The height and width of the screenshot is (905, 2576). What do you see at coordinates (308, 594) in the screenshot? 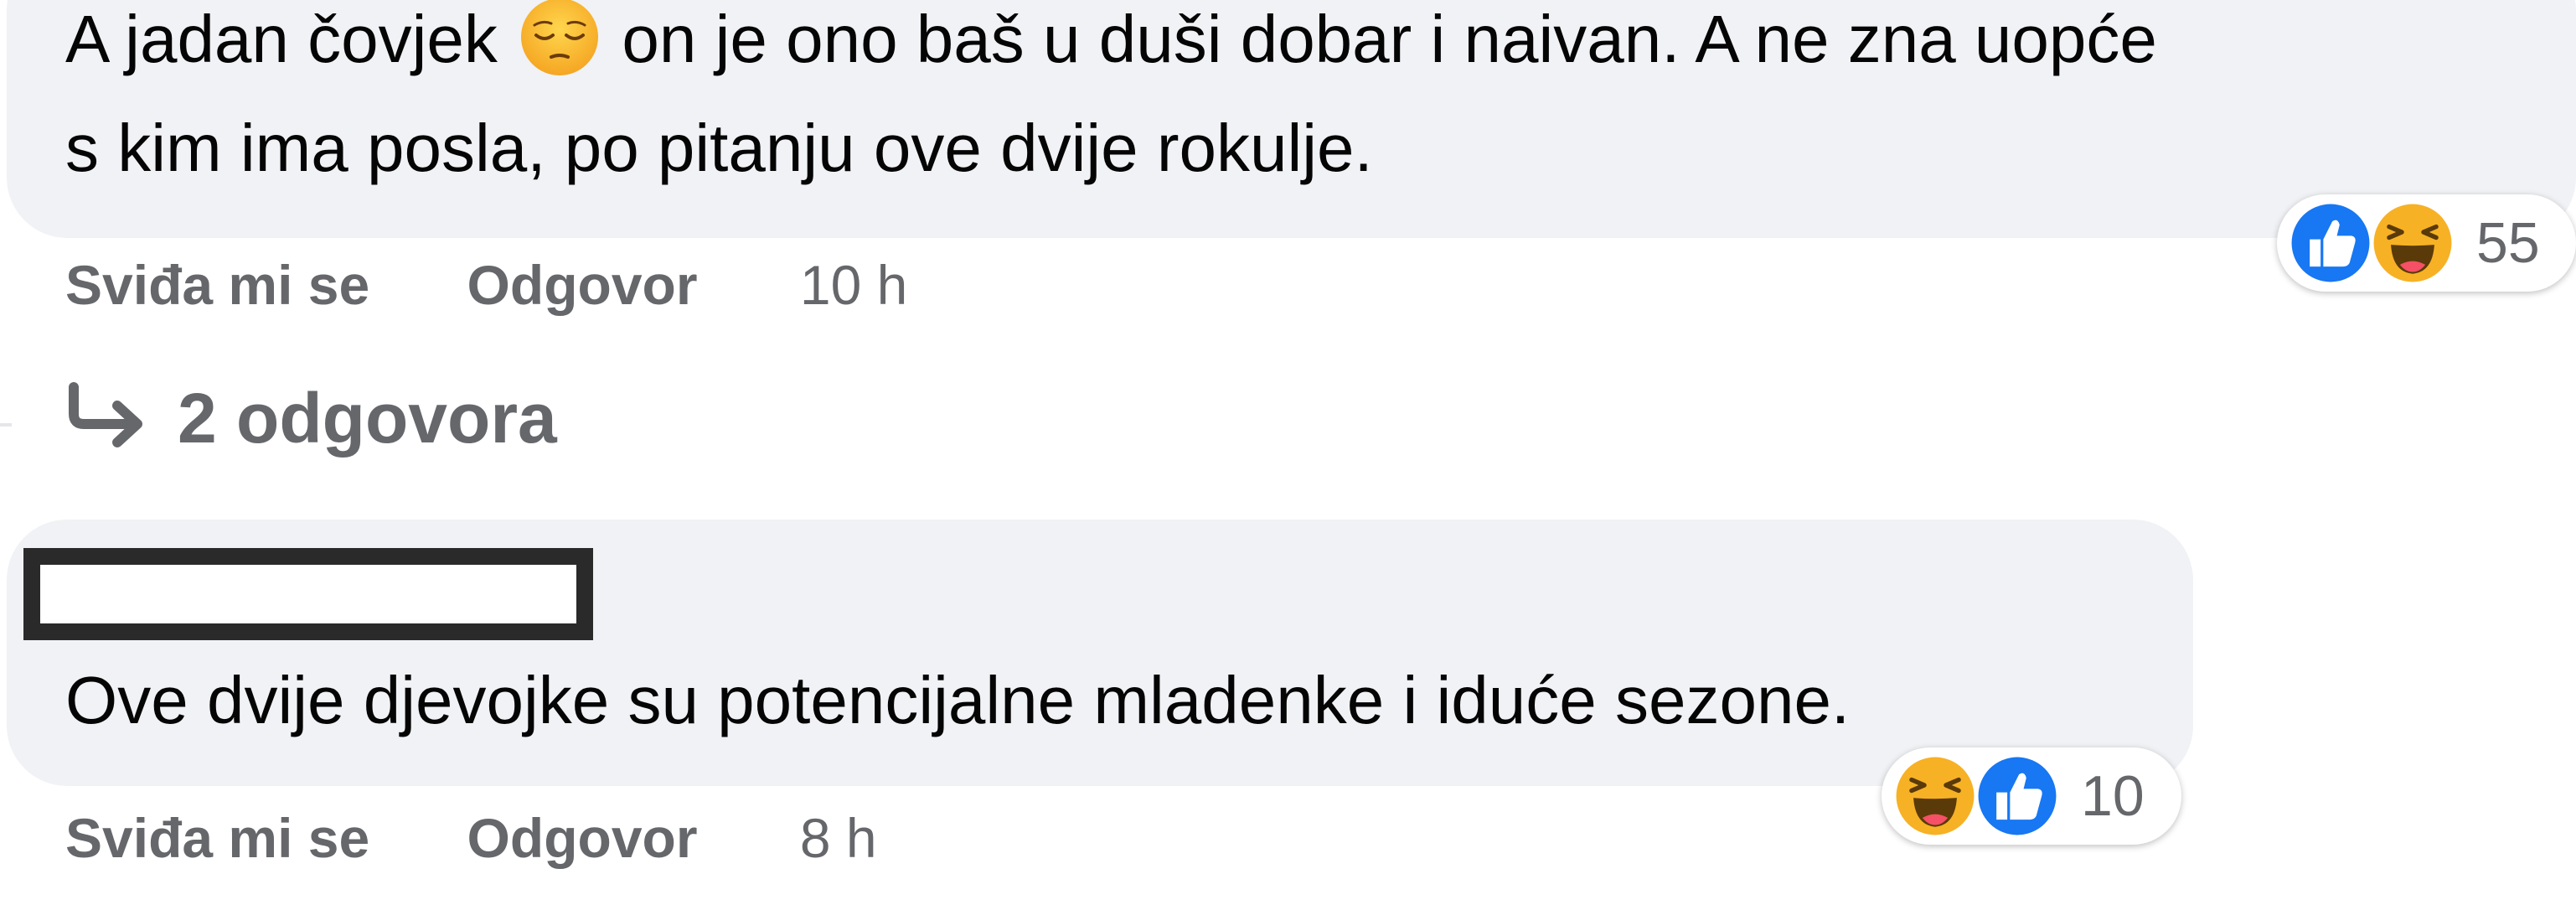
I see `redacted-author-name` at bounding box center [308, 594].